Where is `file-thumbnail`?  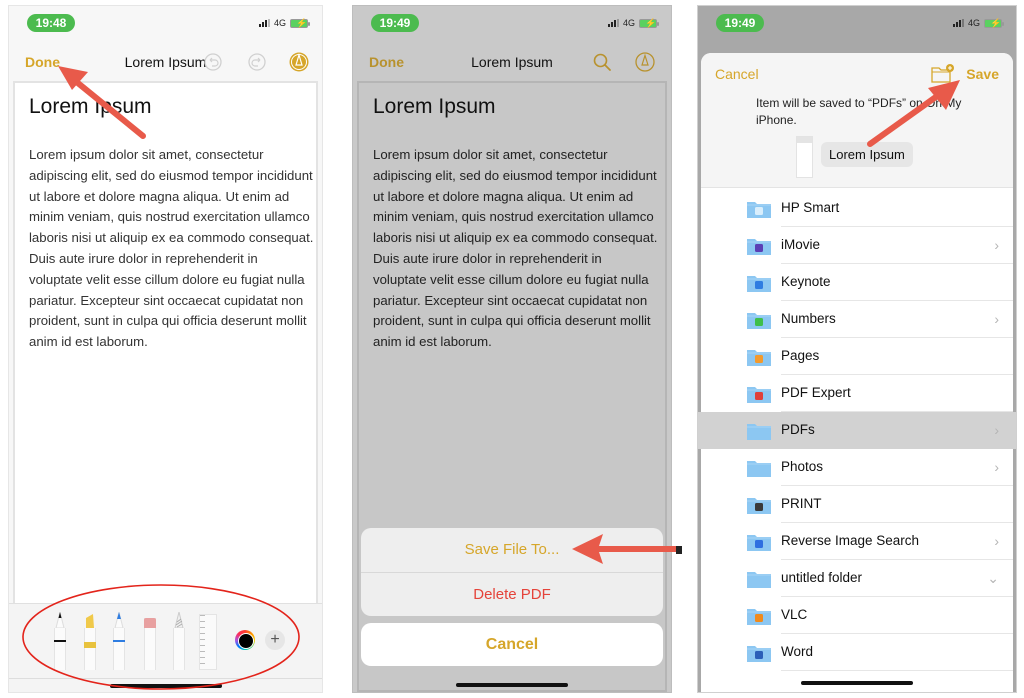 file-thumbnail is located at coordinates (804, 157).